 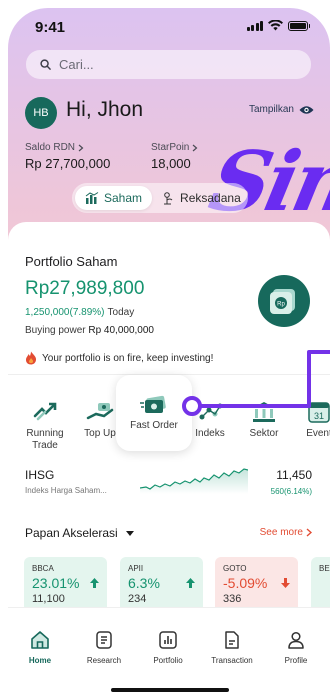 What do you see at coordinates (105, 109) in the screenshot?
I see `greeting-text: Hi, Jhon` at bounding box center [105, 109].